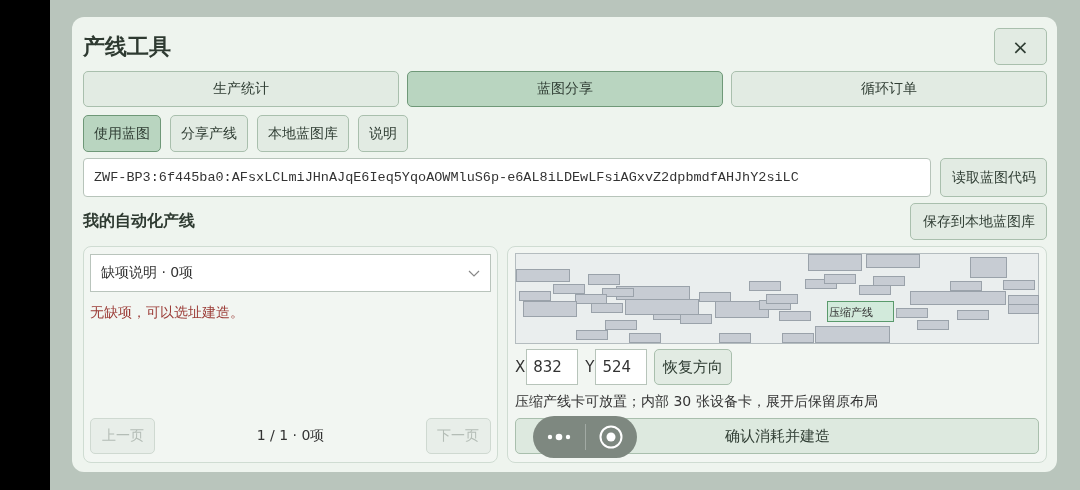  Describe the element at coordinates (558, 437) in the screenshot. I see `more-icon` at that location.